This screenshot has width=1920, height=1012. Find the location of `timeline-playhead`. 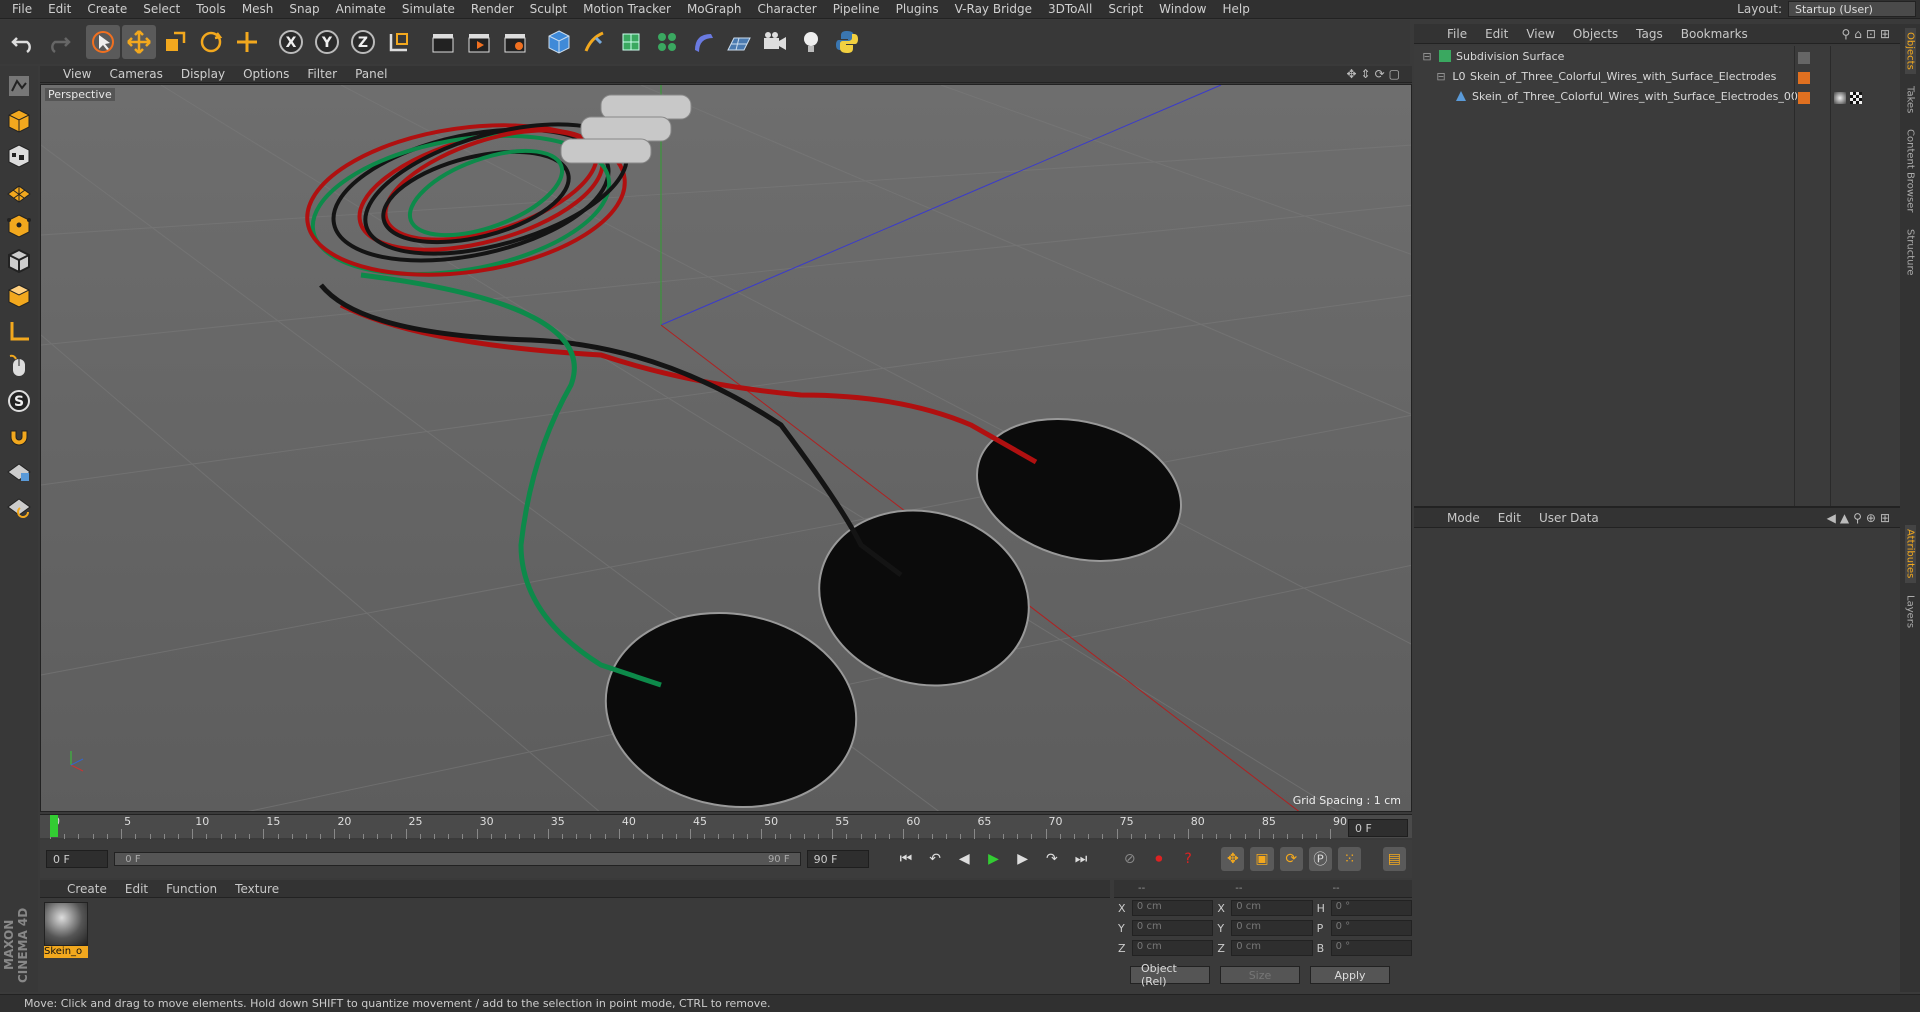

timeline-playhead is located at coordinates (54, 826).